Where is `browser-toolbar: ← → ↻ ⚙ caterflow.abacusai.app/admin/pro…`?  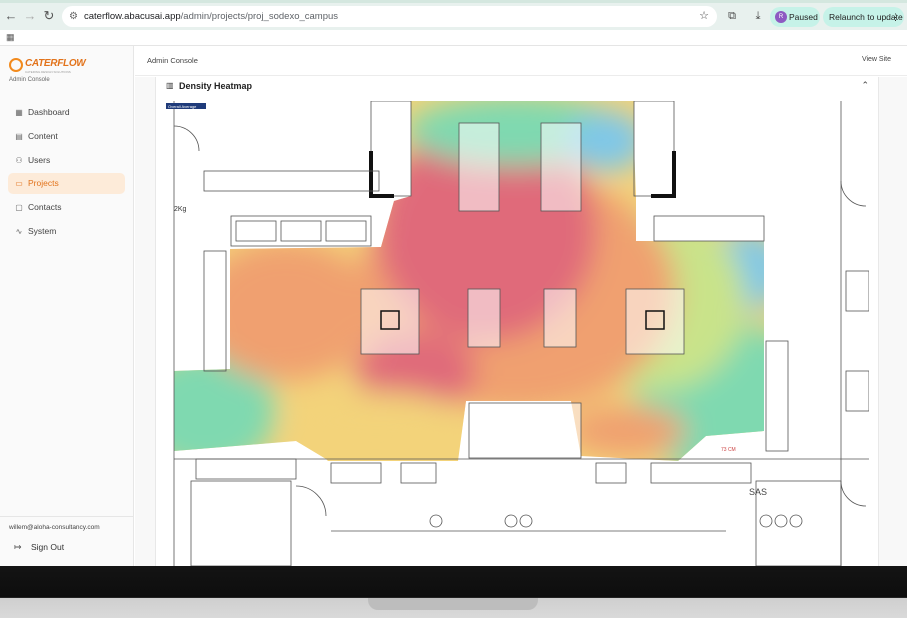 browser-toolbar: ← → ↻ ⚙ caterflow.abacusai.app/admin/pro… is located at coordinates (453, 15).